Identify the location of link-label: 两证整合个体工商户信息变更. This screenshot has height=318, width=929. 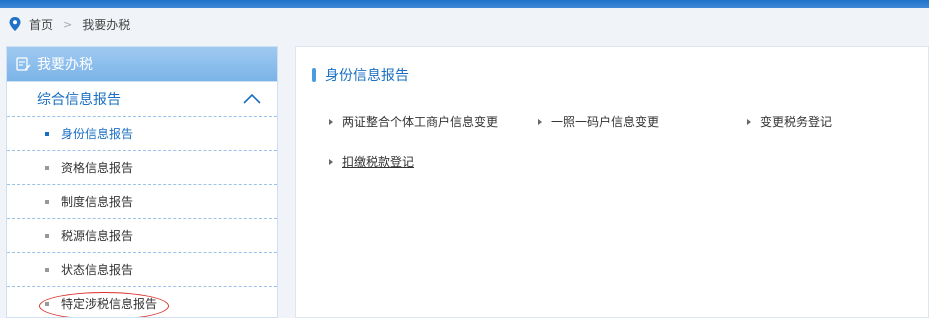
(420, 122).